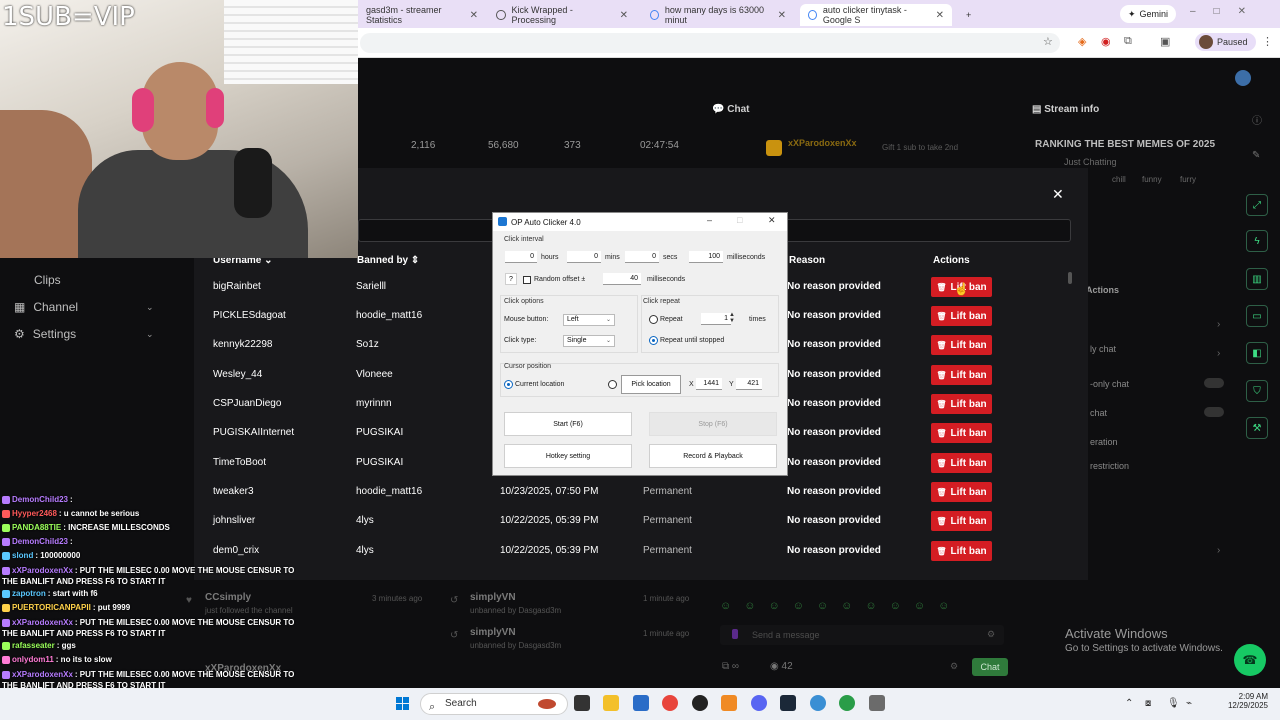  I want to click on scrollbar, so click(1070, 278).